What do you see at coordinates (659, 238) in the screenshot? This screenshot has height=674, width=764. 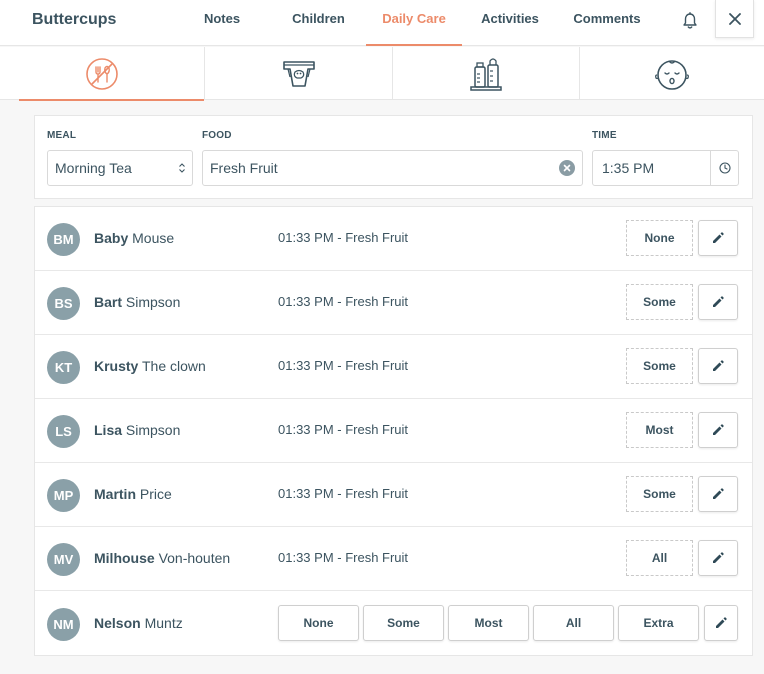 I see `amount-tag: None` at bounding box center [659, 238].